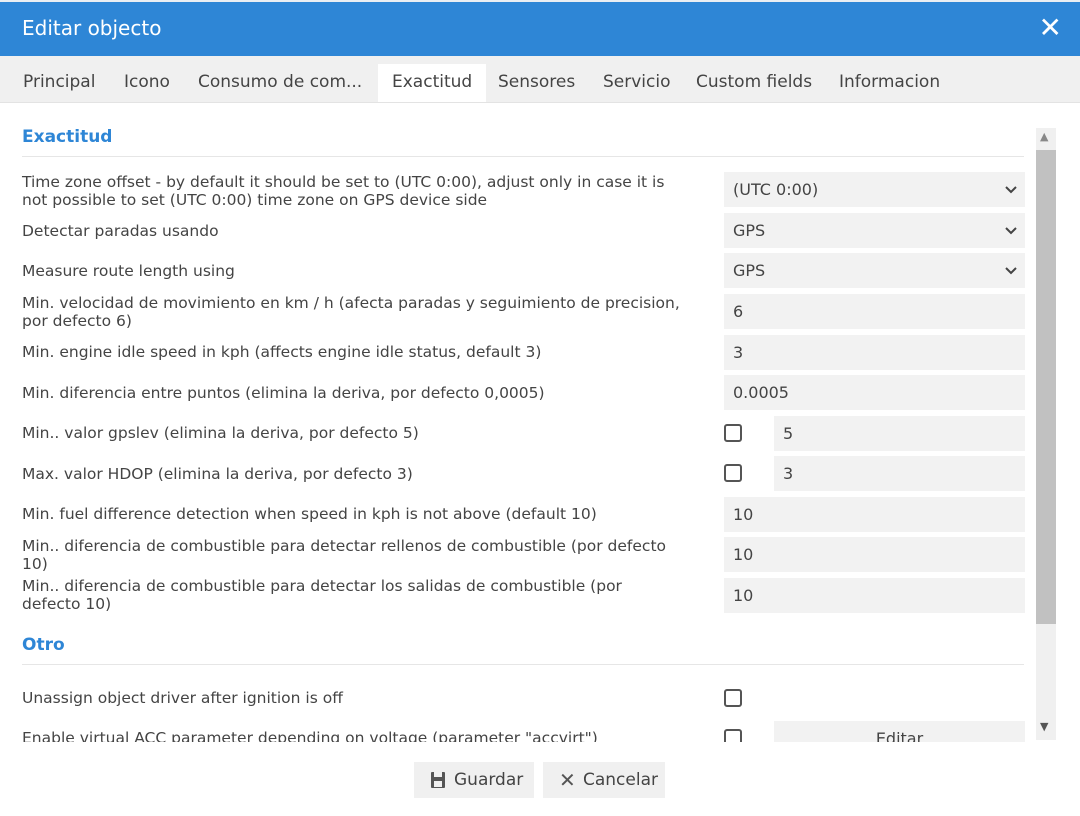 This screenshot has height=816, width=1080. Describe the element at coordinates (874, 270) in the screenshot. I see `route-length-select: GPS` at that location.